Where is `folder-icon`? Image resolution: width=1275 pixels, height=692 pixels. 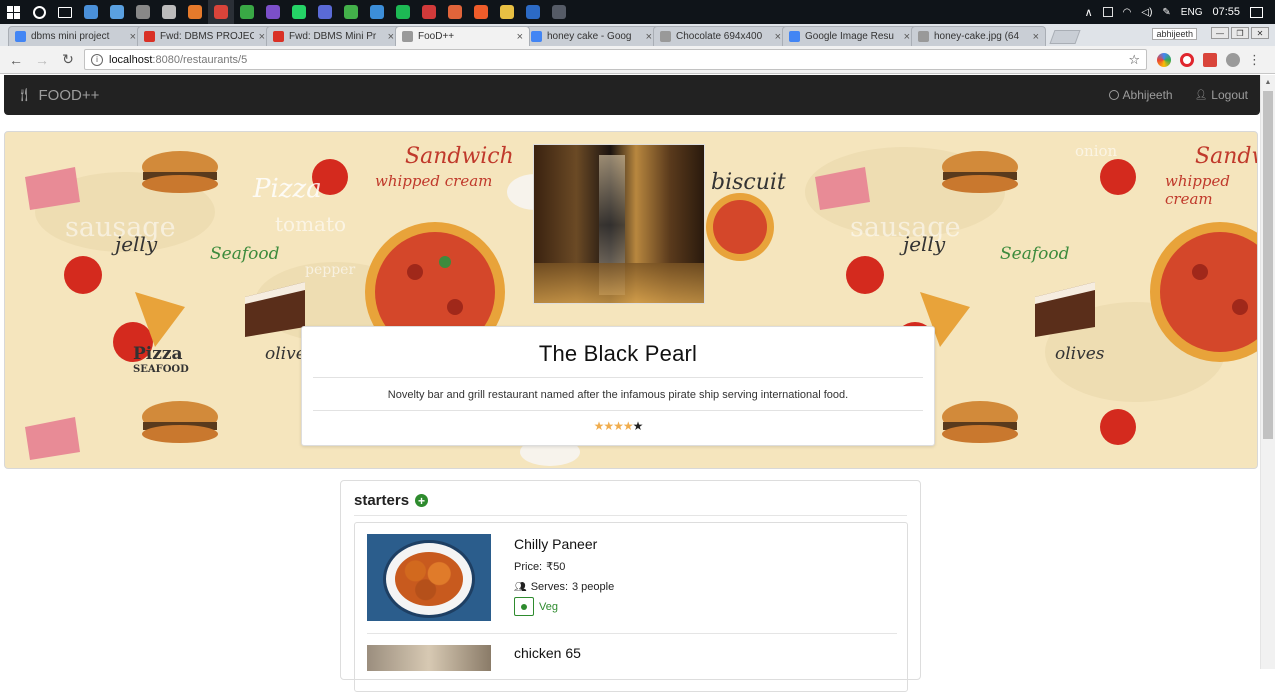
folder-icon is located at coordinates (507, 12).